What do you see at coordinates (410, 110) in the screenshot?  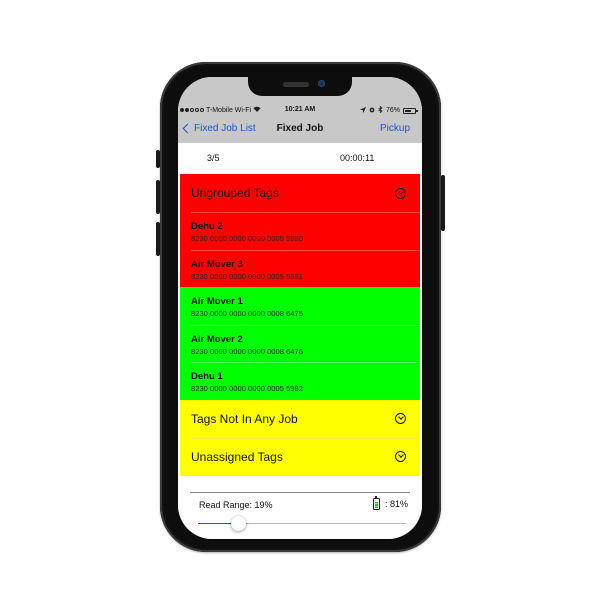 I see `battery-icon` at bounding box center [410, 110].